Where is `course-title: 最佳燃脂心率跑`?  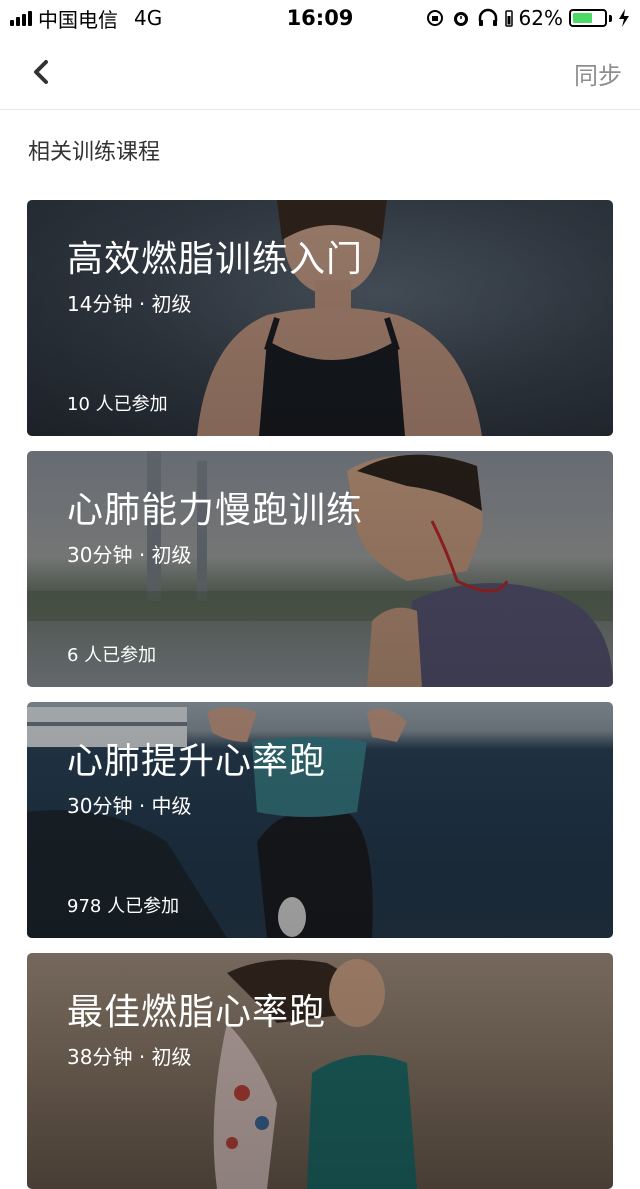
course-title: 最佳燃脂心率跑 is located at coordinates (197, 1012).